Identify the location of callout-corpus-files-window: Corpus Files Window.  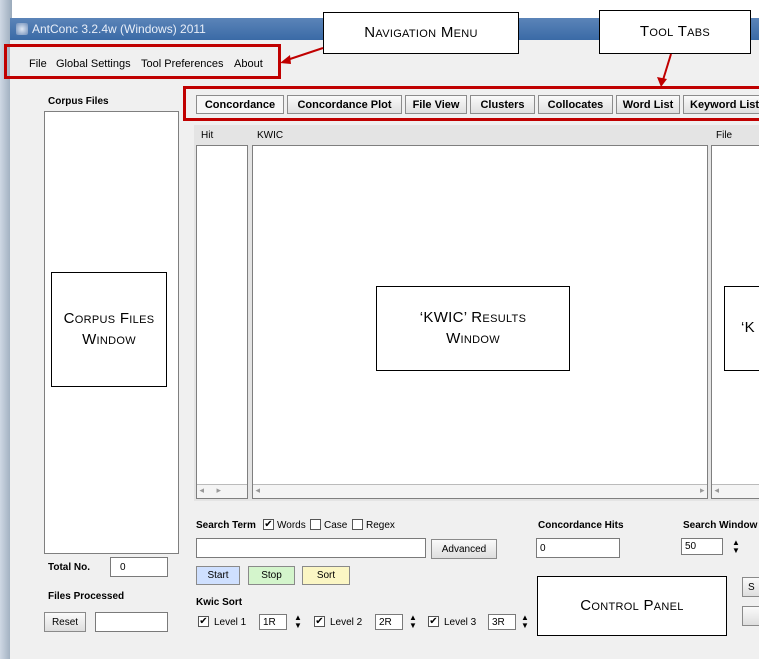
(109, 329).